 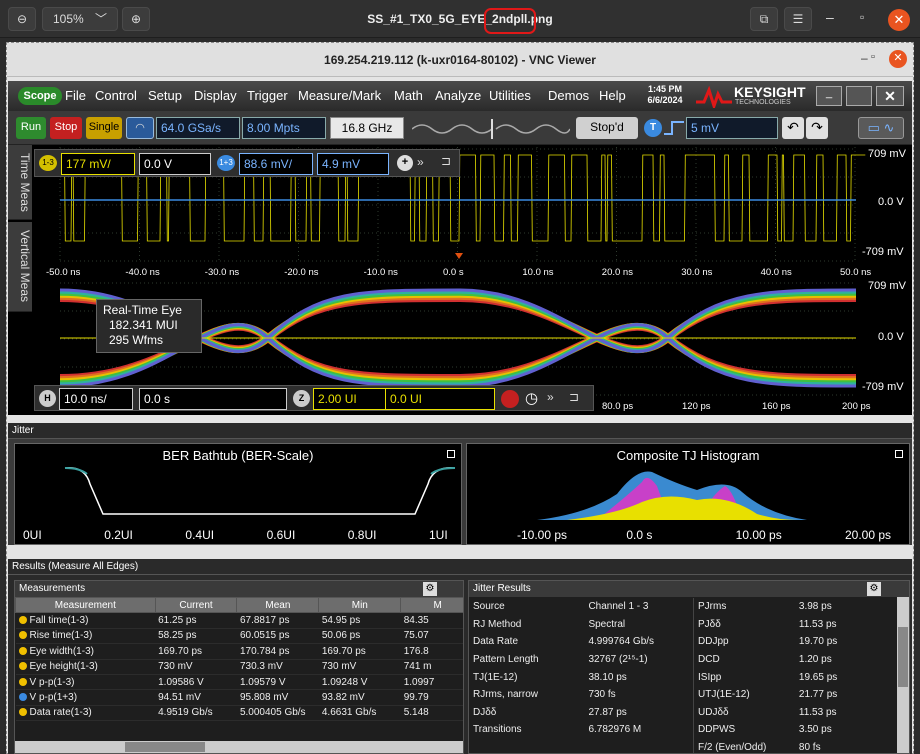 I want to click on menu-measure-mark: Measure/Mark, so click(x=339, y=95).